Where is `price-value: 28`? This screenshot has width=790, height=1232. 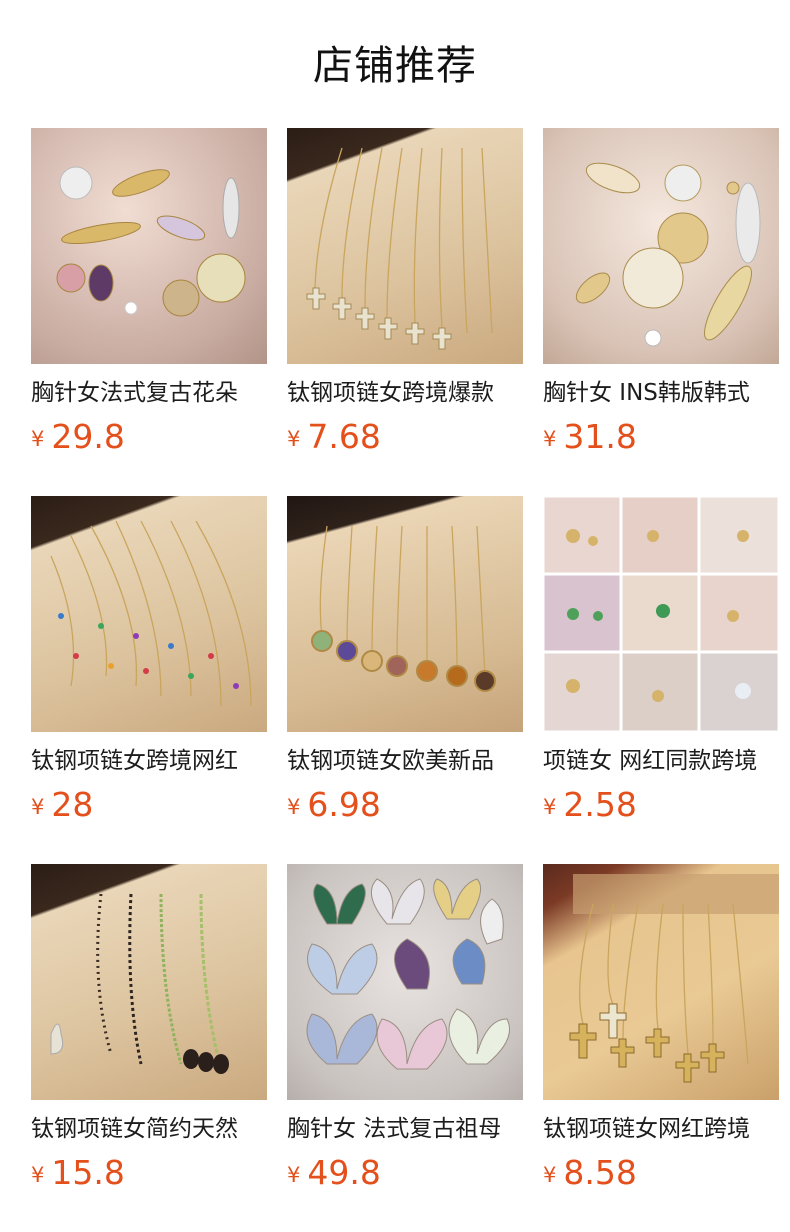
price-value: 28 is located at coordinates (72, 804).